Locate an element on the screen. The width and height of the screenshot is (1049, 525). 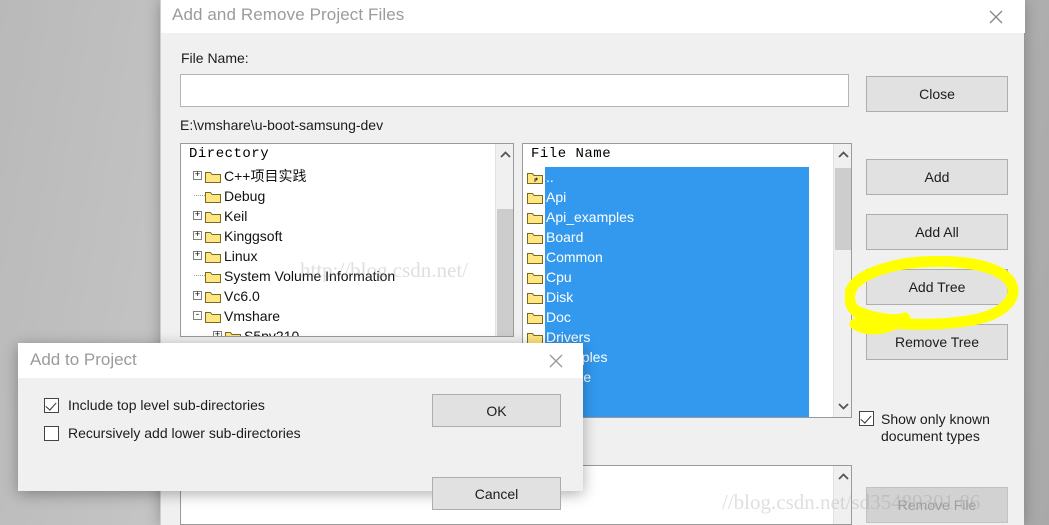
file-list-item-label: Api_examples is located at coordinates (590, 217).